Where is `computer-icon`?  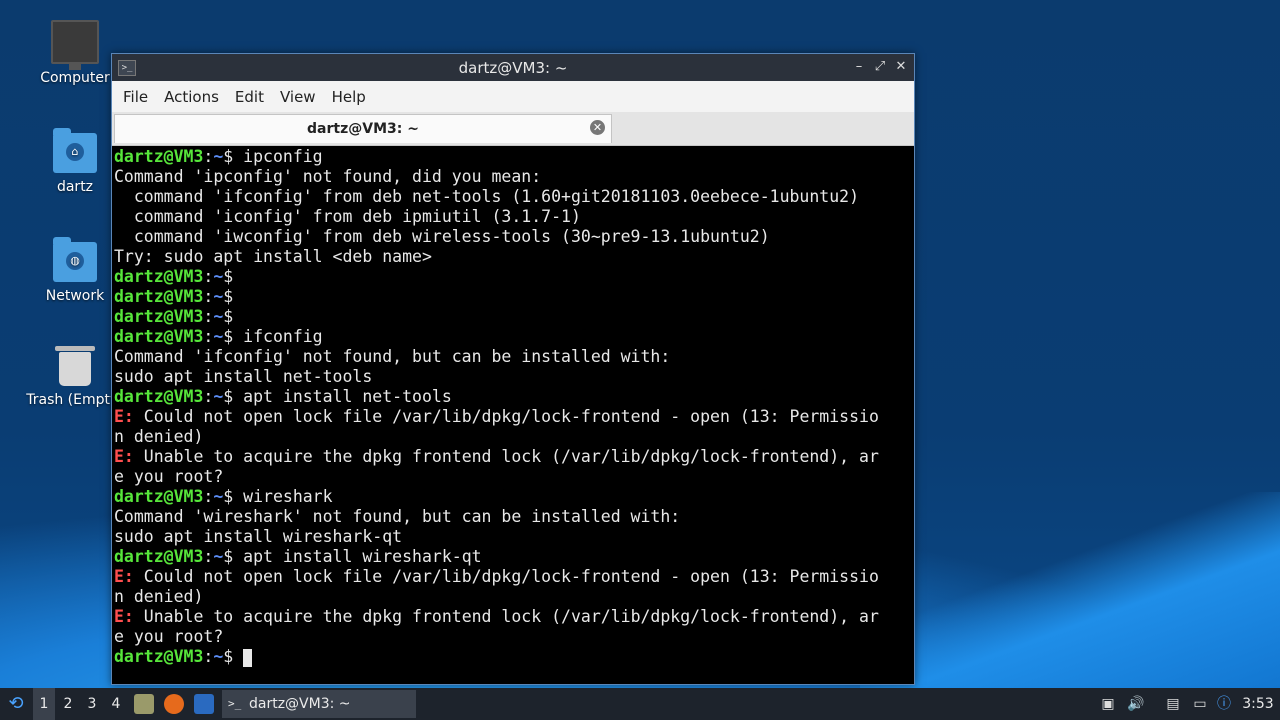
computer-icon is located at coordinates (75, 45).